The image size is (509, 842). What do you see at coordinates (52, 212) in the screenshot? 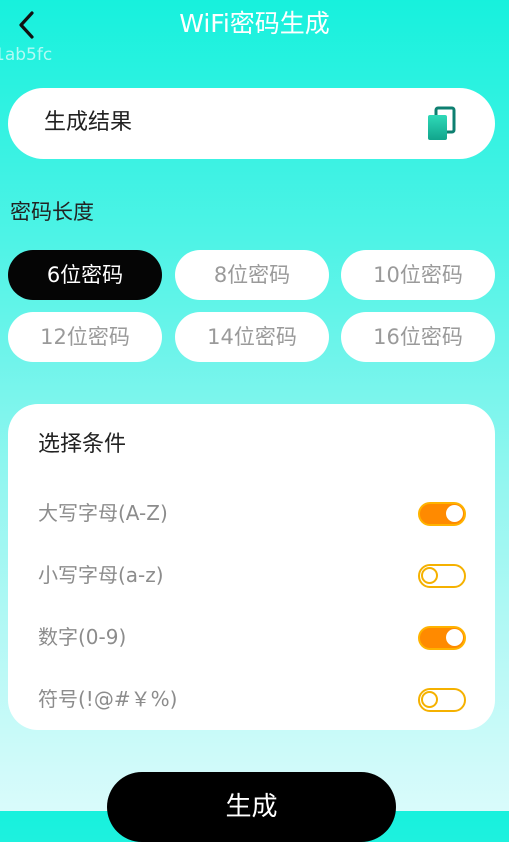
I see `length-section-label: 密码长度` at bounding box center [52, 212].